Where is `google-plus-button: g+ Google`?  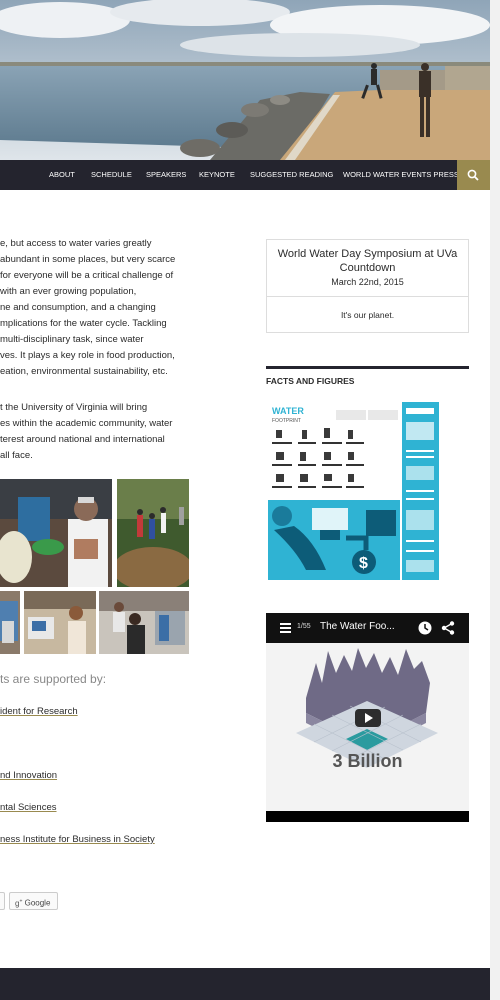 google-plus-button: g+ Google is located at coordinates (33, 901).